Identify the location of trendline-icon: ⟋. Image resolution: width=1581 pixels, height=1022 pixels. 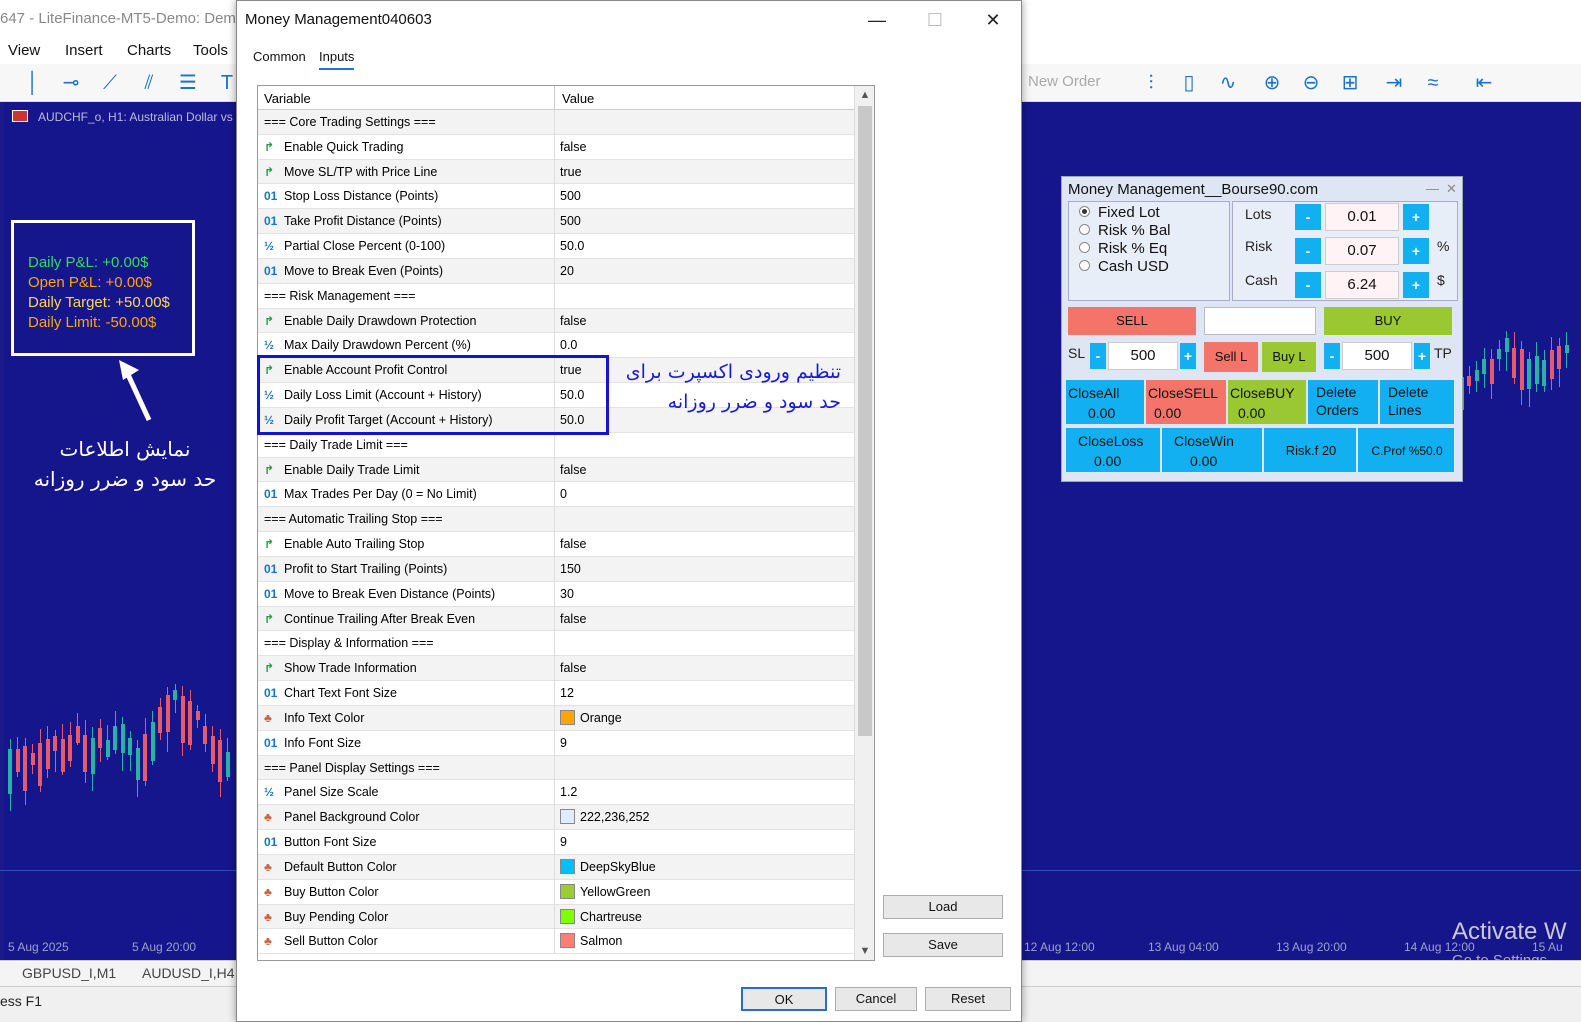
(110, 83).